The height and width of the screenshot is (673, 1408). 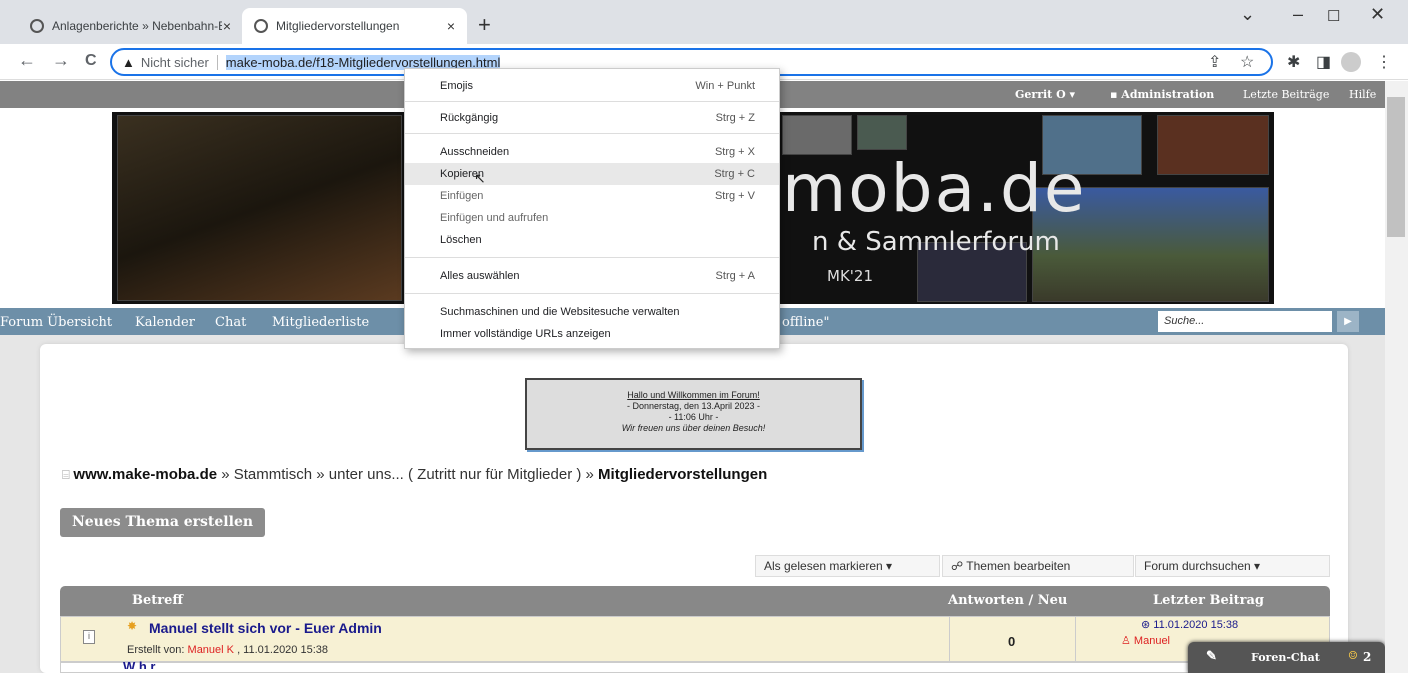 I want to click on menu-shortcut: Strg + Z, so click(x=735, y=118).